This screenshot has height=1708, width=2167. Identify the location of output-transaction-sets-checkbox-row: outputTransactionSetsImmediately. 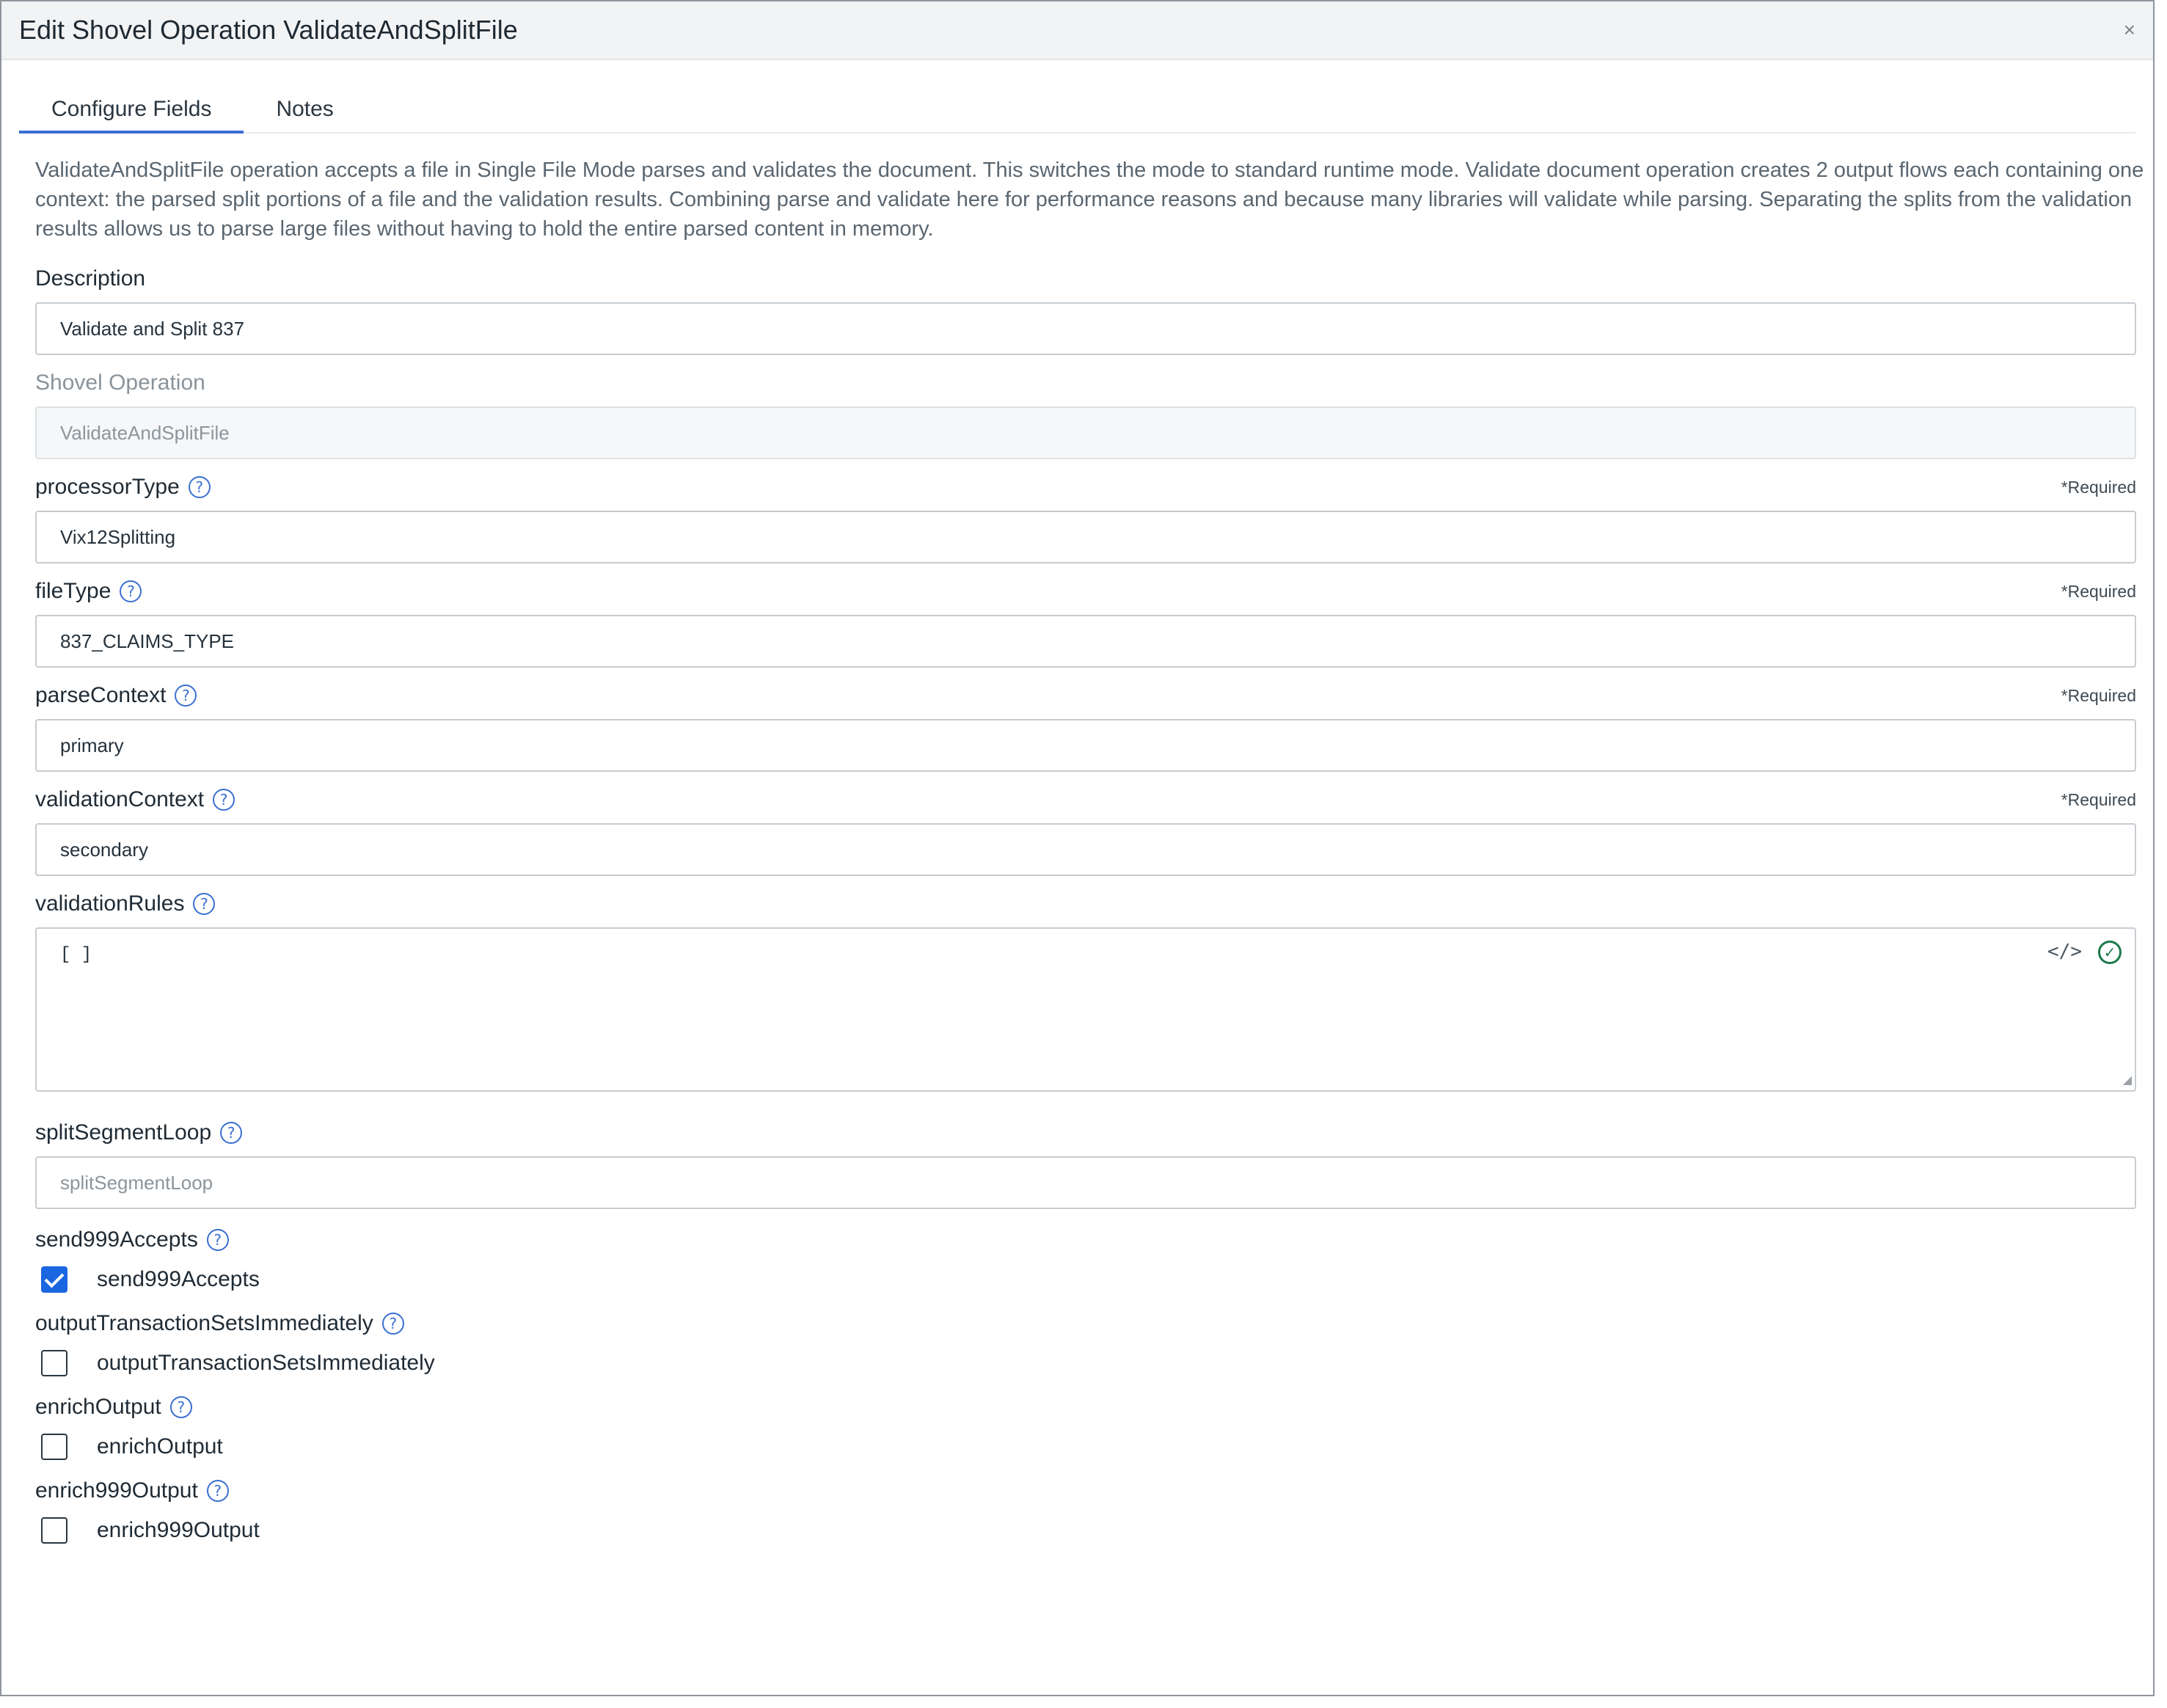
(1088, 1363).